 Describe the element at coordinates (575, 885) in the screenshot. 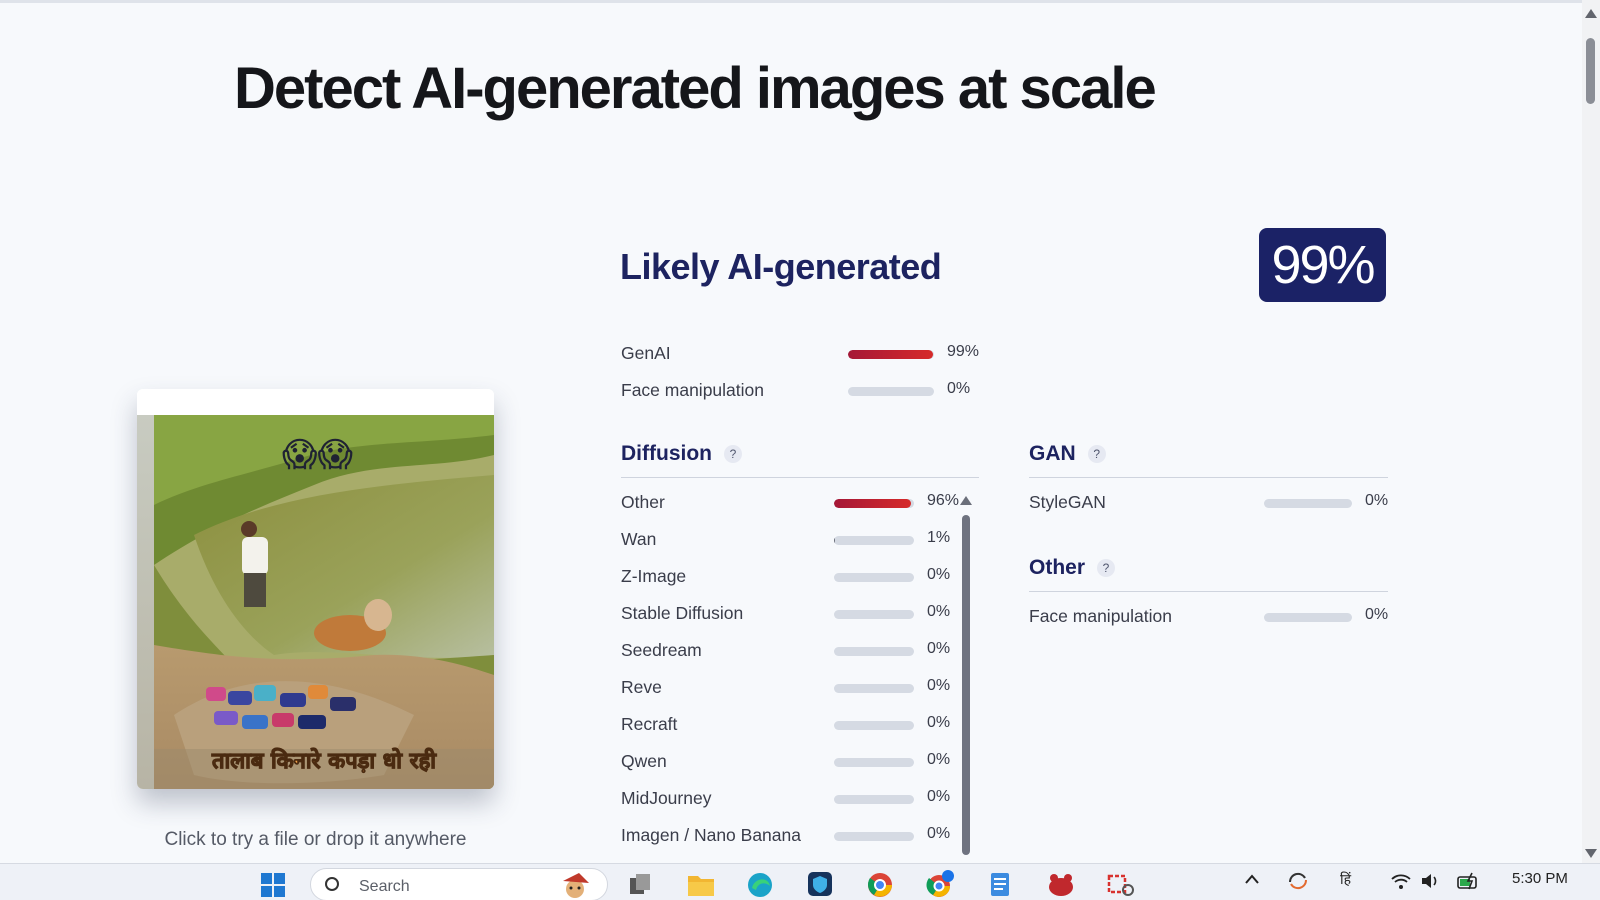

I see `search-highlight-icon` at that location.